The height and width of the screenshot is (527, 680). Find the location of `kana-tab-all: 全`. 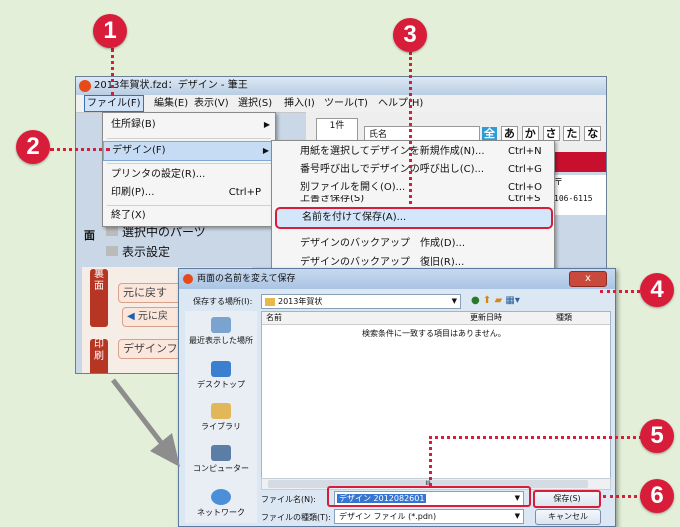

kana-tab-all: 全 is located at coordinates (489, 133).